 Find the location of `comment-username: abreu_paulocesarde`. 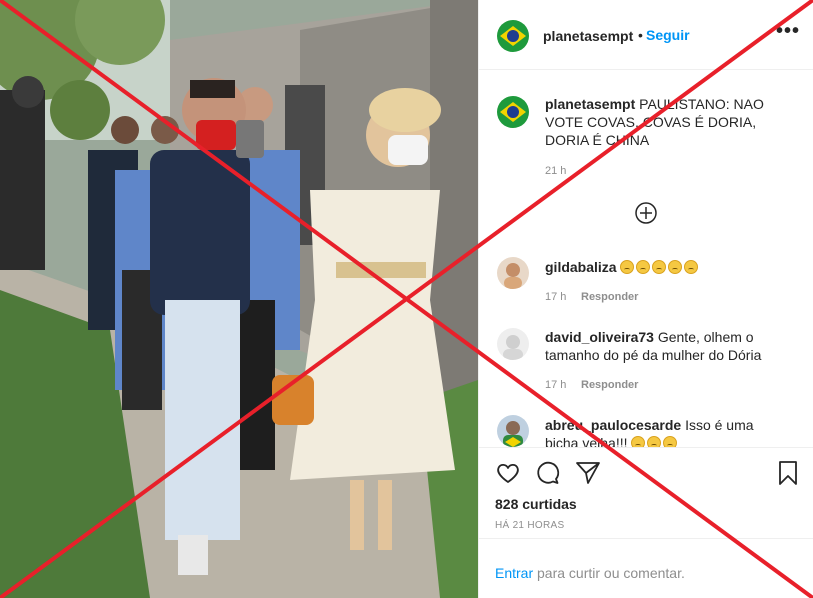

comment-username: abreu_paulocesarde is located at coordinates (613, 425).